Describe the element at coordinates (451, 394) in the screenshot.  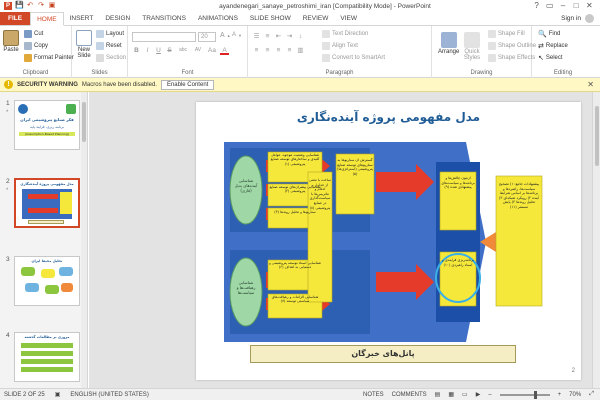
I see `slide-sorter-icon: ▦` at that location.